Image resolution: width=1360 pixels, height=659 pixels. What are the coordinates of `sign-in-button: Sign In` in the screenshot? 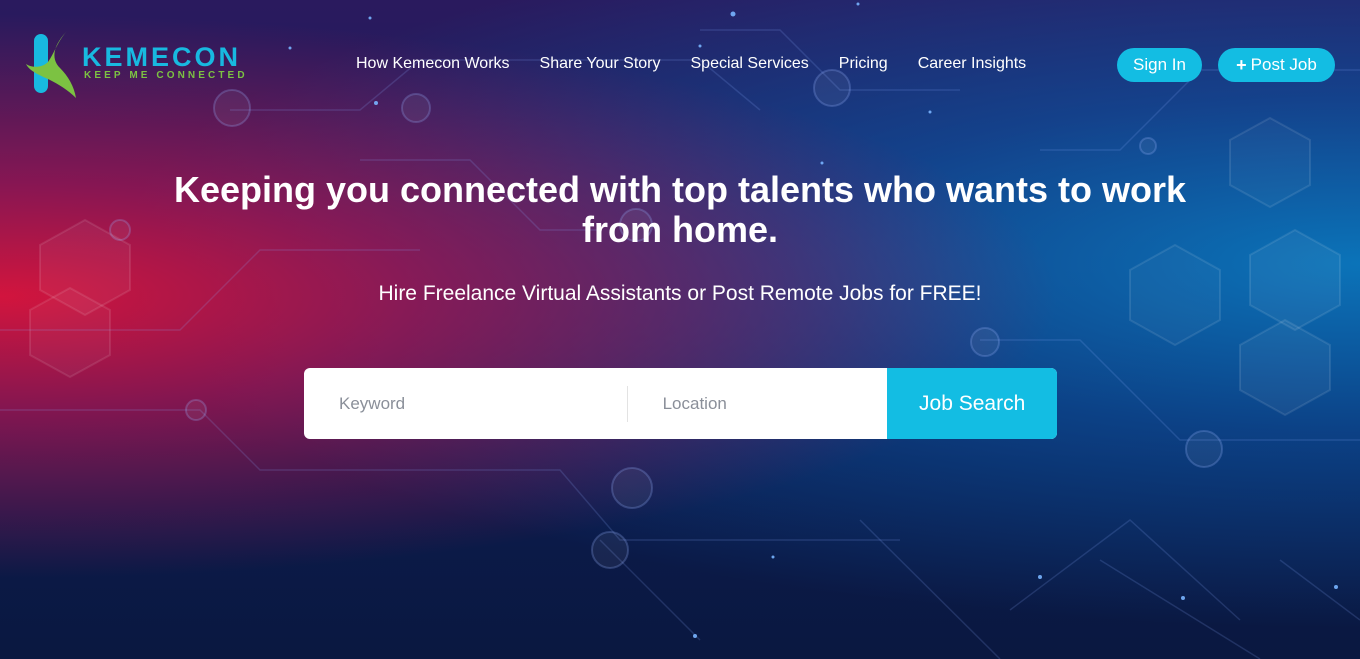 It's located at (1159, 65).